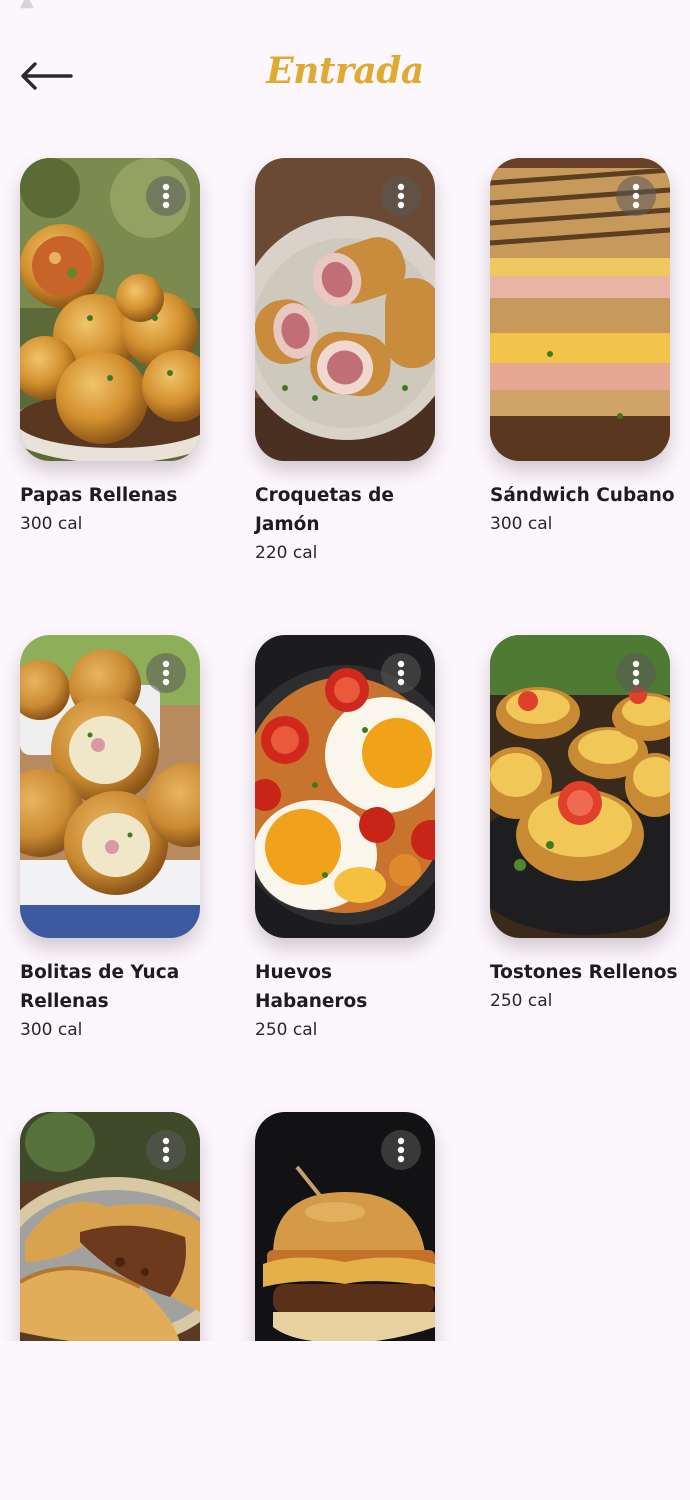 This screenshot has height=1500, width=690. I want to click on recipe-name: Huevos Habaneros, so click(311, 987).